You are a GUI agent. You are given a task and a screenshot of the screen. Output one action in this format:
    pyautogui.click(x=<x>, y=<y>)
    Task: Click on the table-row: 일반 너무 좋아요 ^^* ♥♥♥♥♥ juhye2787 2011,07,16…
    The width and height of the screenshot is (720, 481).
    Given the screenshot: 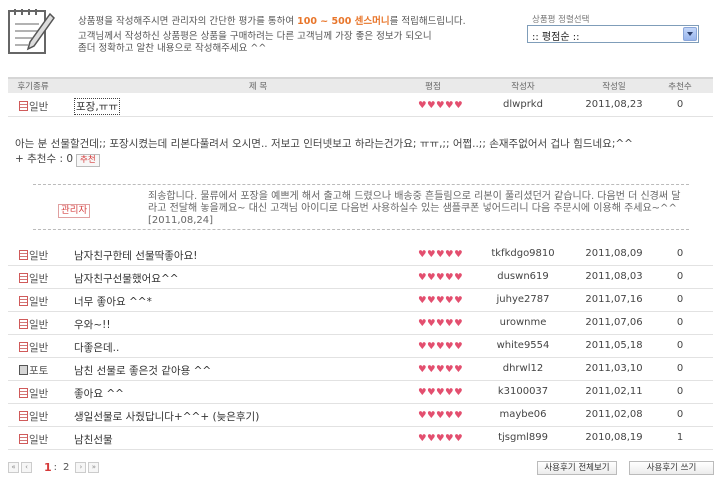 What is the action you would take?
    pyautogui.click(x=360, y=301)
    